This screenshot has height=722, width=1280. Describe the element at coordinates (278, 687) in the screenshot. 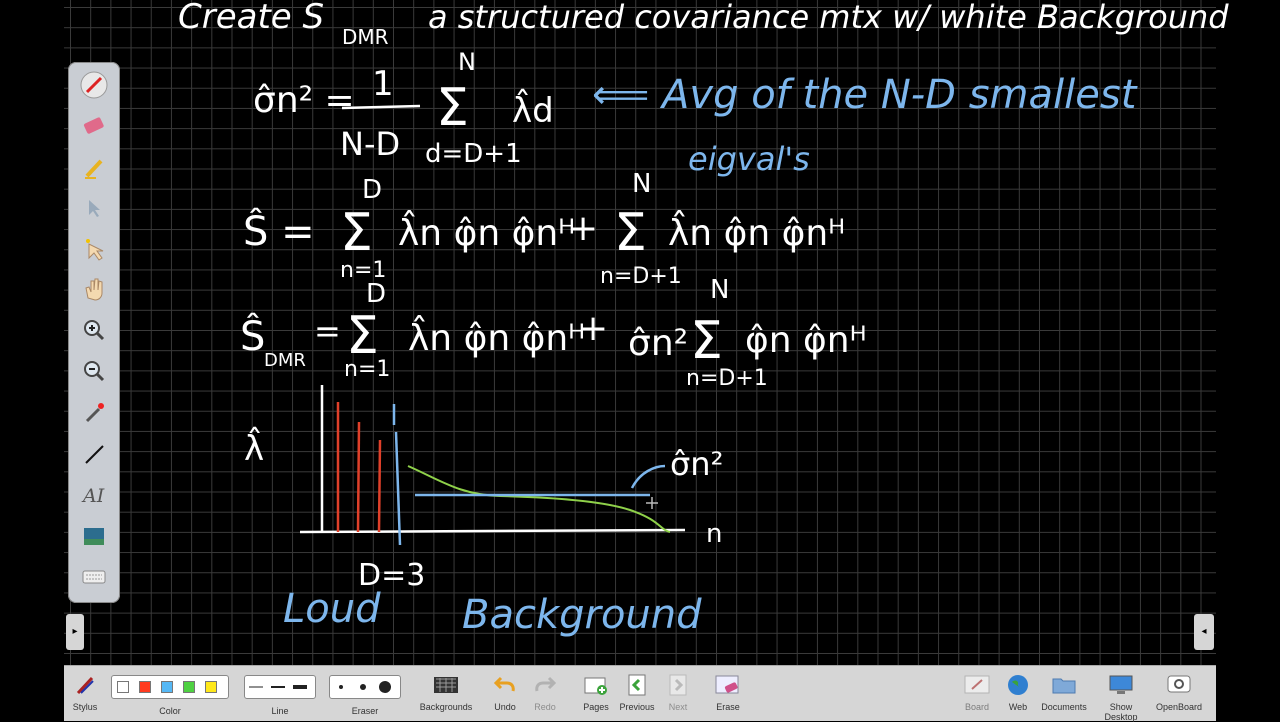

I see `line-medium-button` at that location.